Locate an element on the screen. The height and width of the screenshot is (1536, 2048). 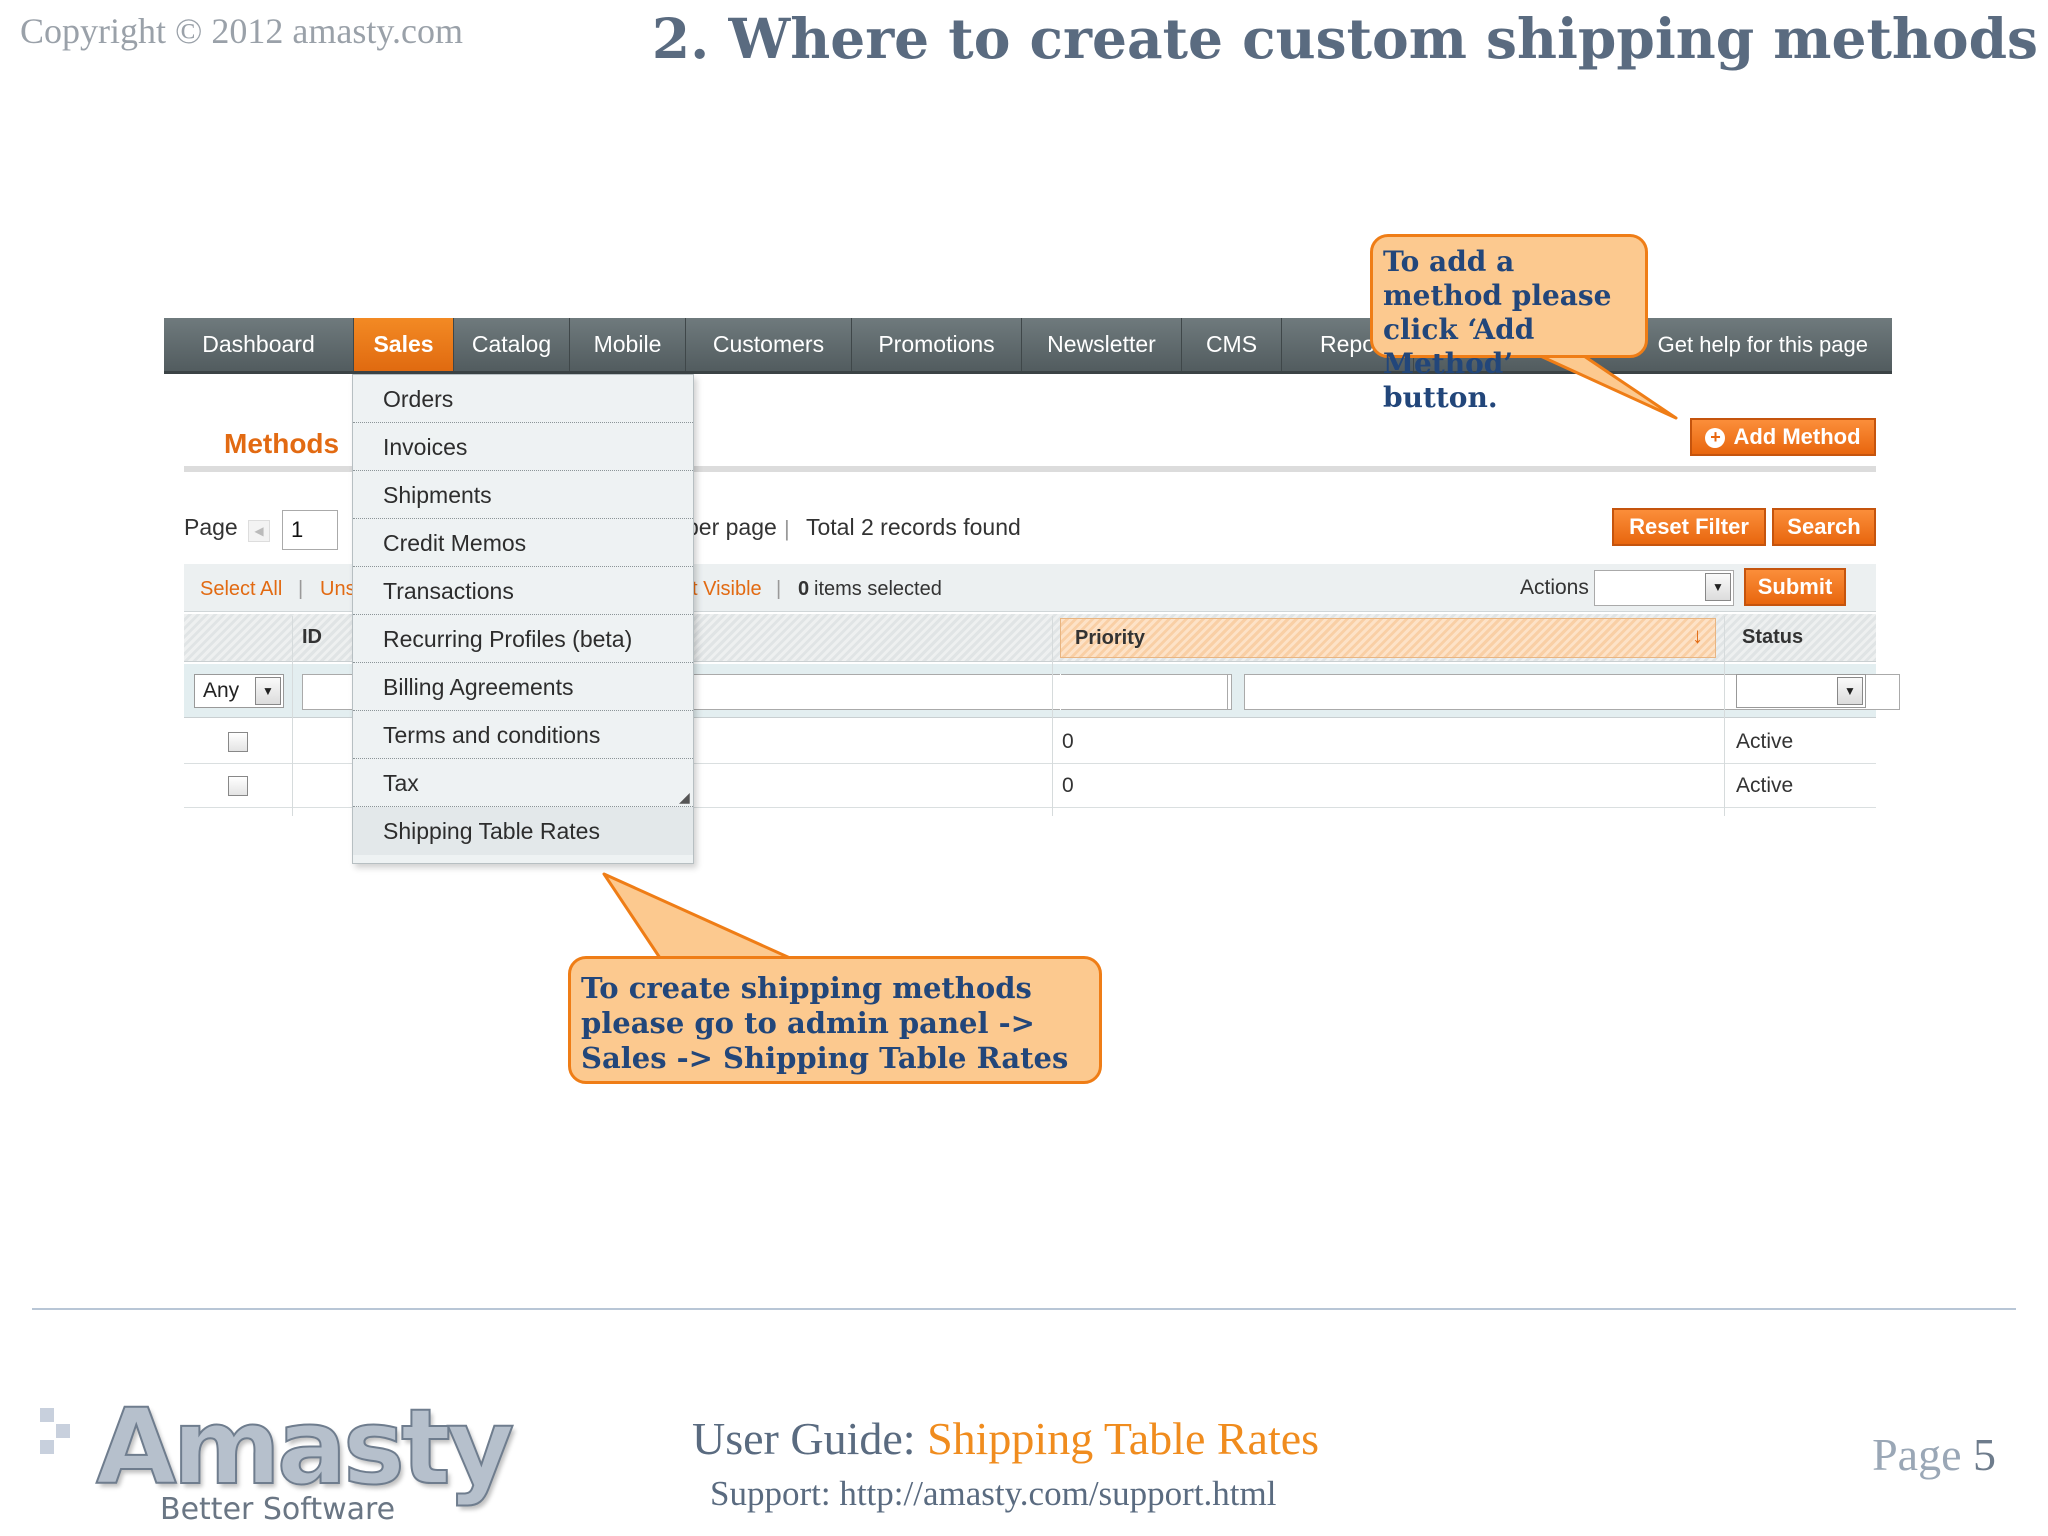
nav-item-promotions: Promotions is located at coordinates (937, 344).